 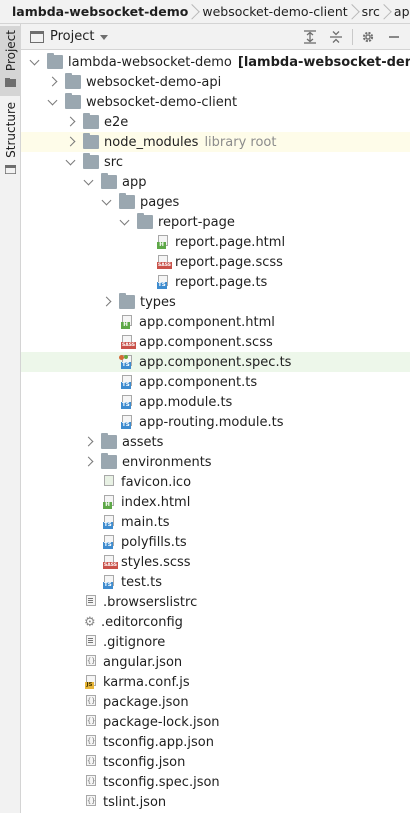 I want to click on project-tool-tab: Project, so click(x=10, y=61).